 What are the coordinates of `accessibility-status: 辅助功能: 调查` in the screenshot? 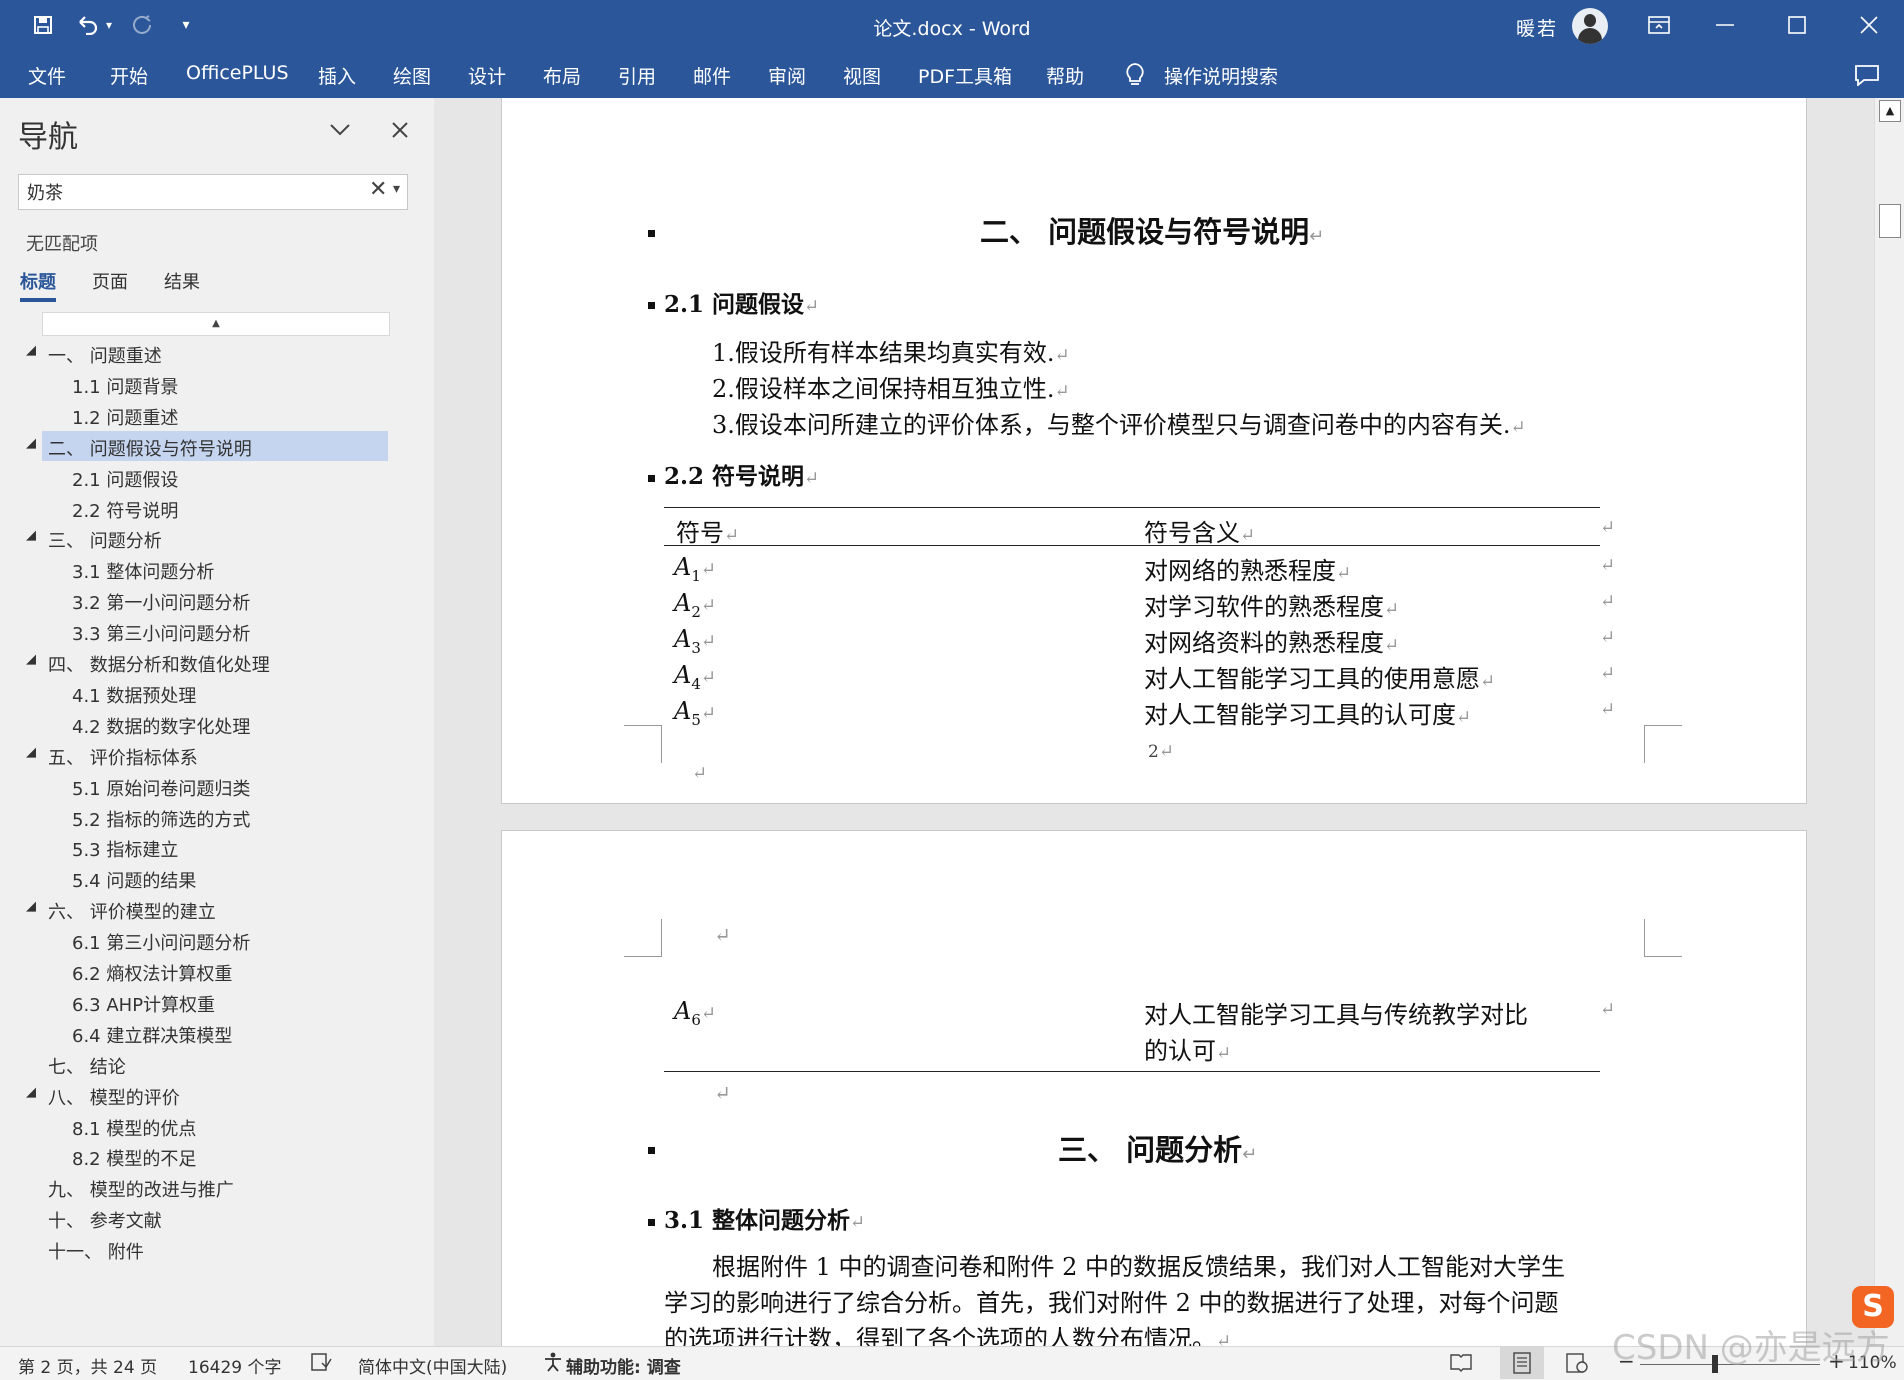 It's located at (623, 1365).